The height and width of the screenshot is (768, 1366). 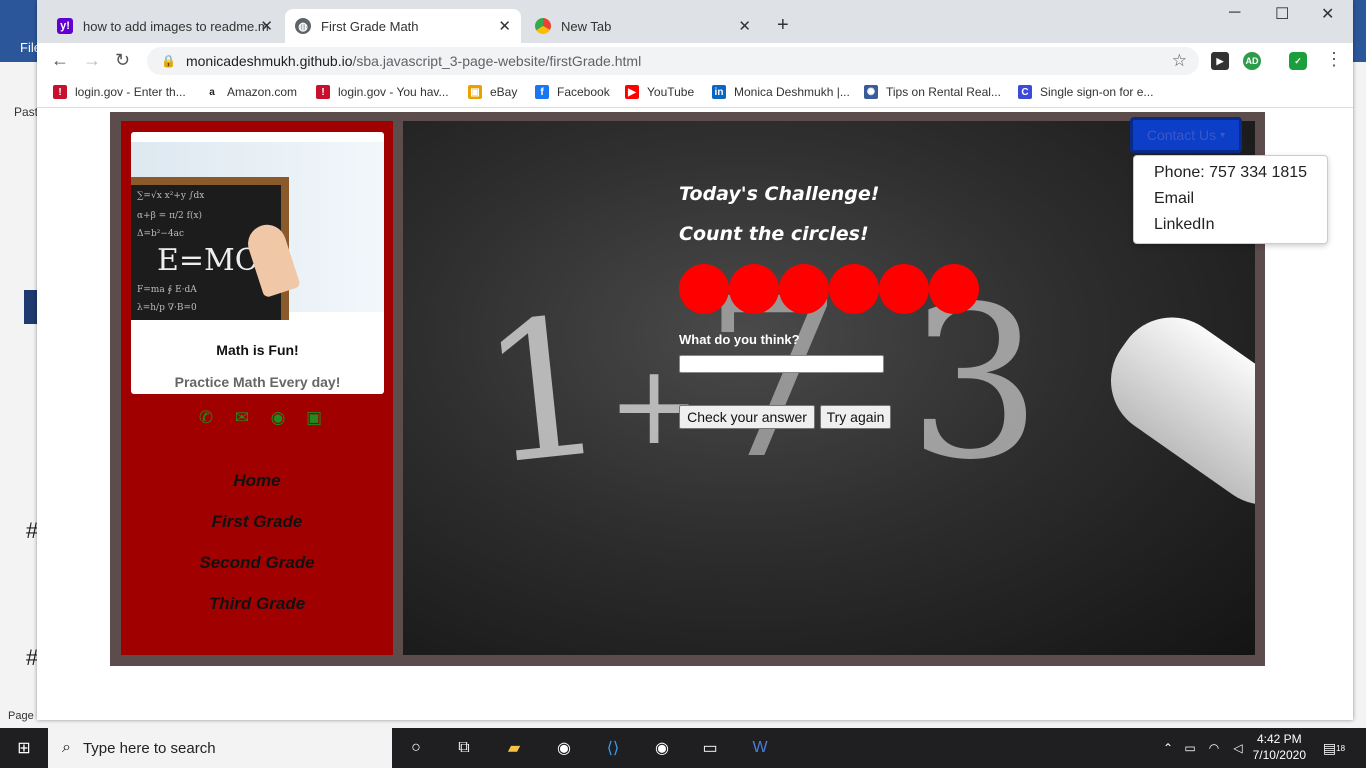 I want to click on answer-input, so click(x=781, y=364).